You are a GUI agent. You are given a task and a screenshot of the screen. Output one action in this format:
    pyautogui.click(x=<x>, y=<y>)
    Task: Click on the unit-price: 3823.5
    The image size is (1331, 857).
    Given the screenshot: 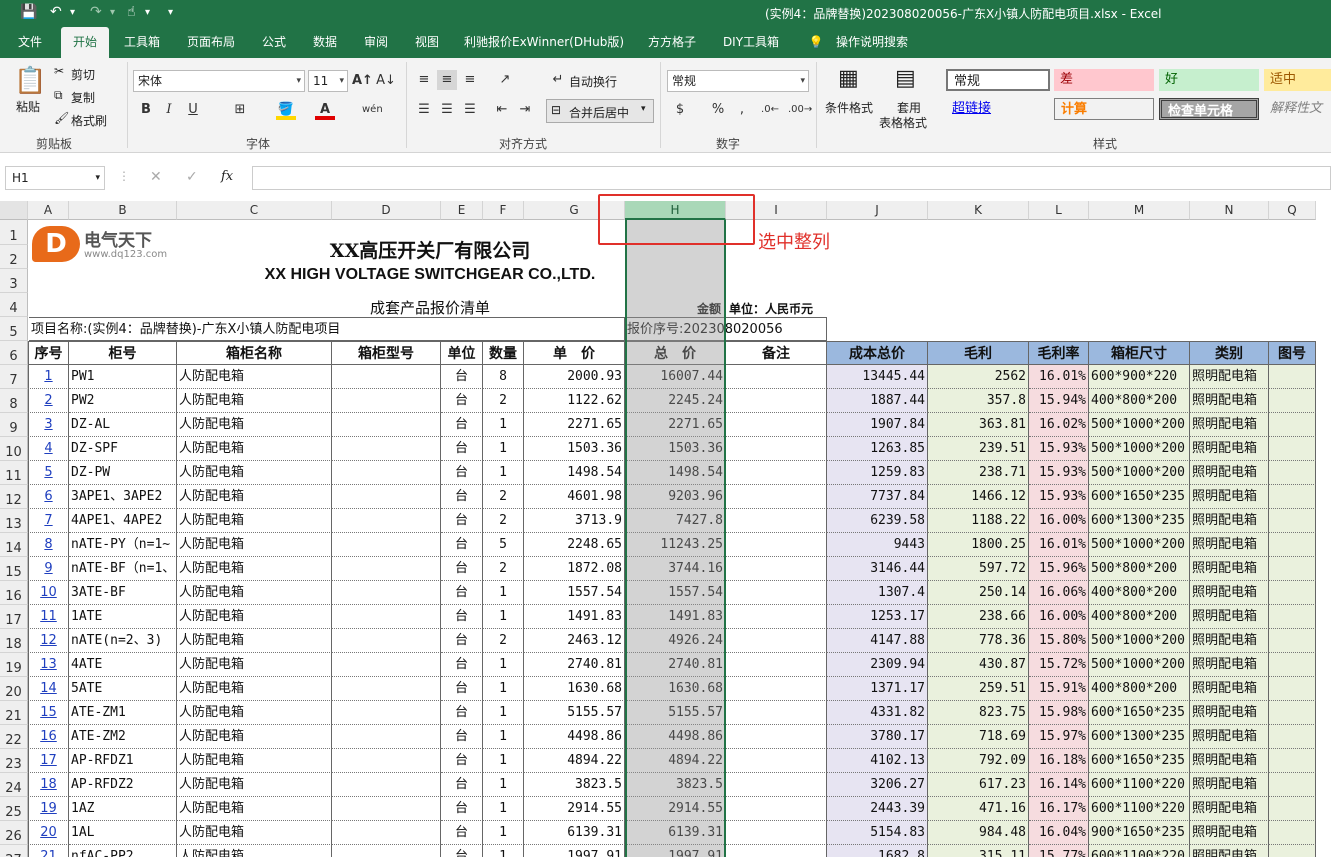 What is the action you would take?
    pyautogui.click(x=574, y=785)
    